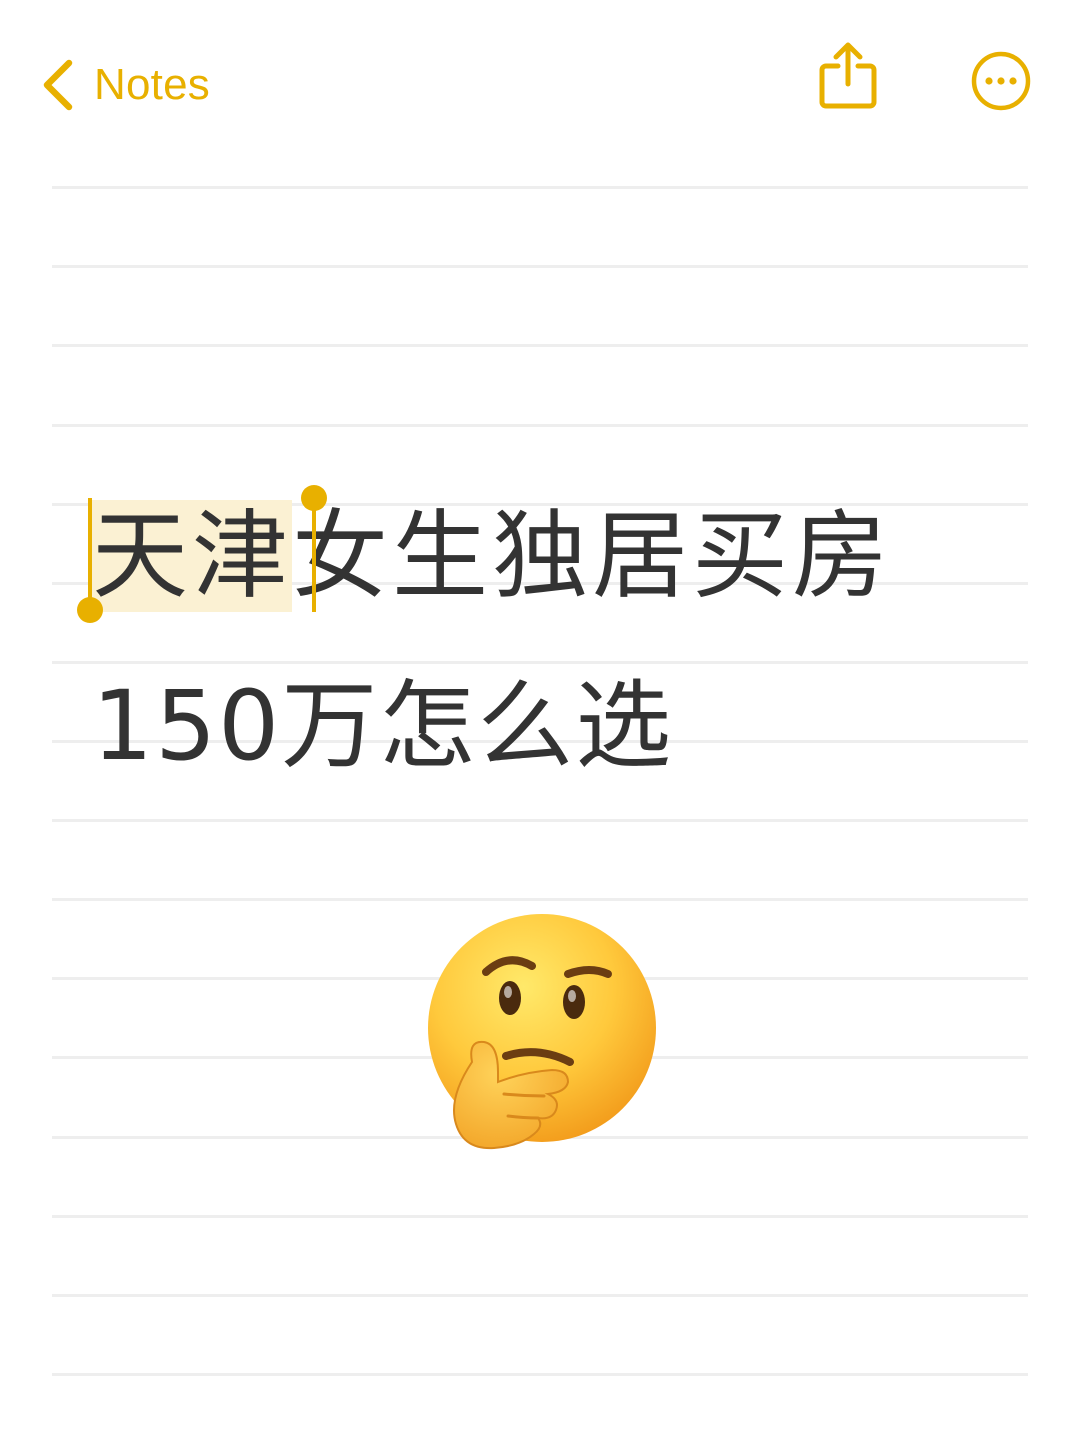 The image size is (1080, 1440). Describe the element at coordinates (192, 556) in the screenshot. I see `selected-text: 天津` at that location.